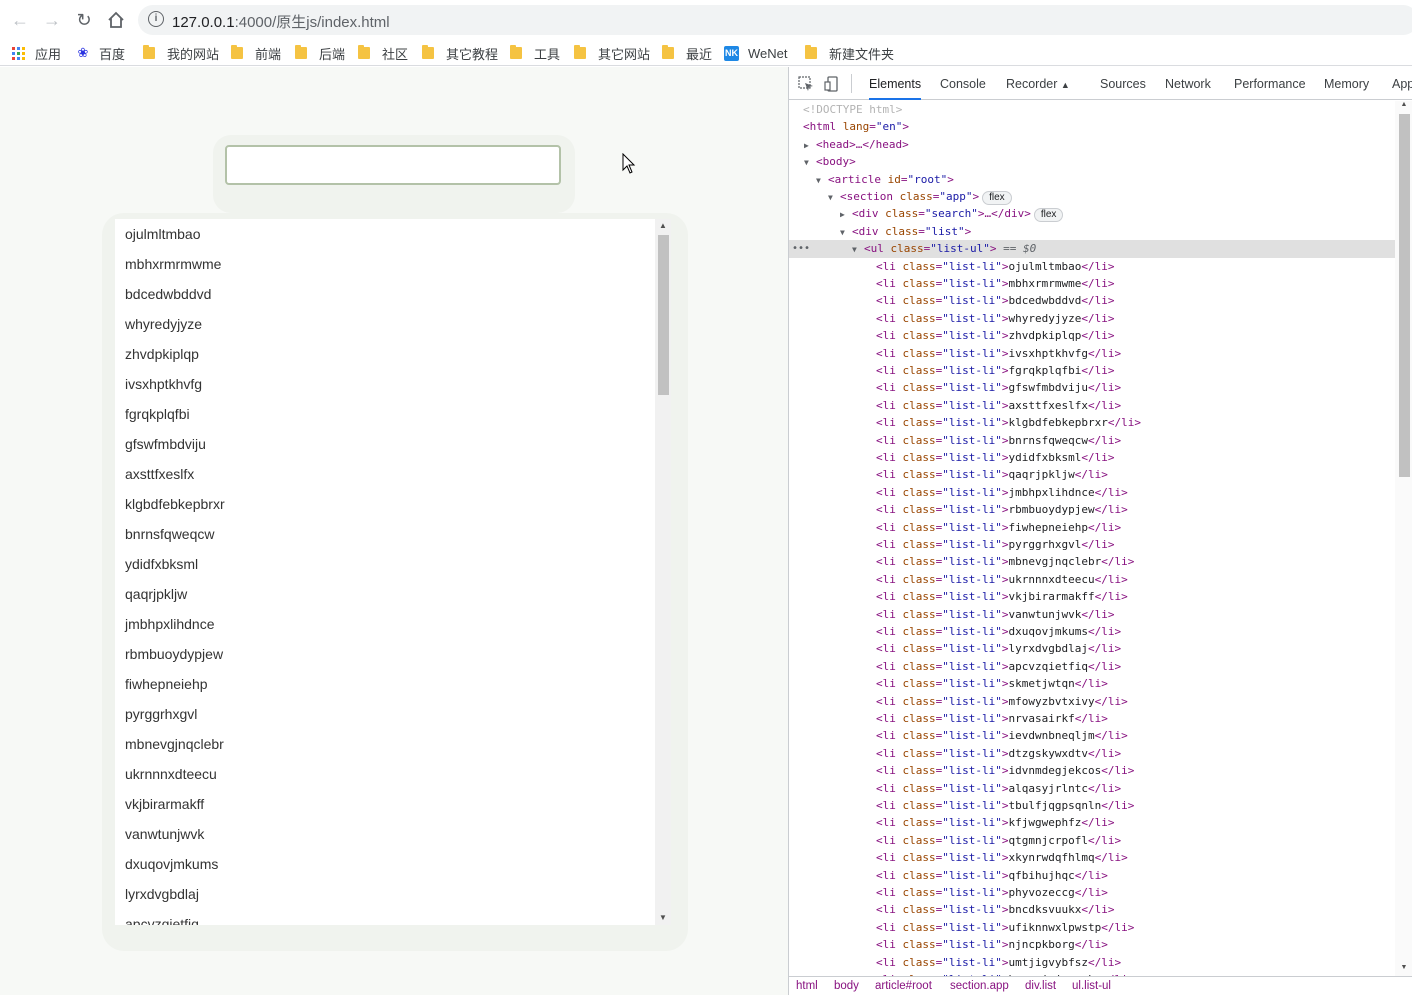 This screenshot has height=995, width=1412. What do you see at coordinates (1092, 387) in the screenshot?
I see `dom-line-li: <li class="list-li">gfswfmbdviju</li>` at bounding box center [1092, 387].